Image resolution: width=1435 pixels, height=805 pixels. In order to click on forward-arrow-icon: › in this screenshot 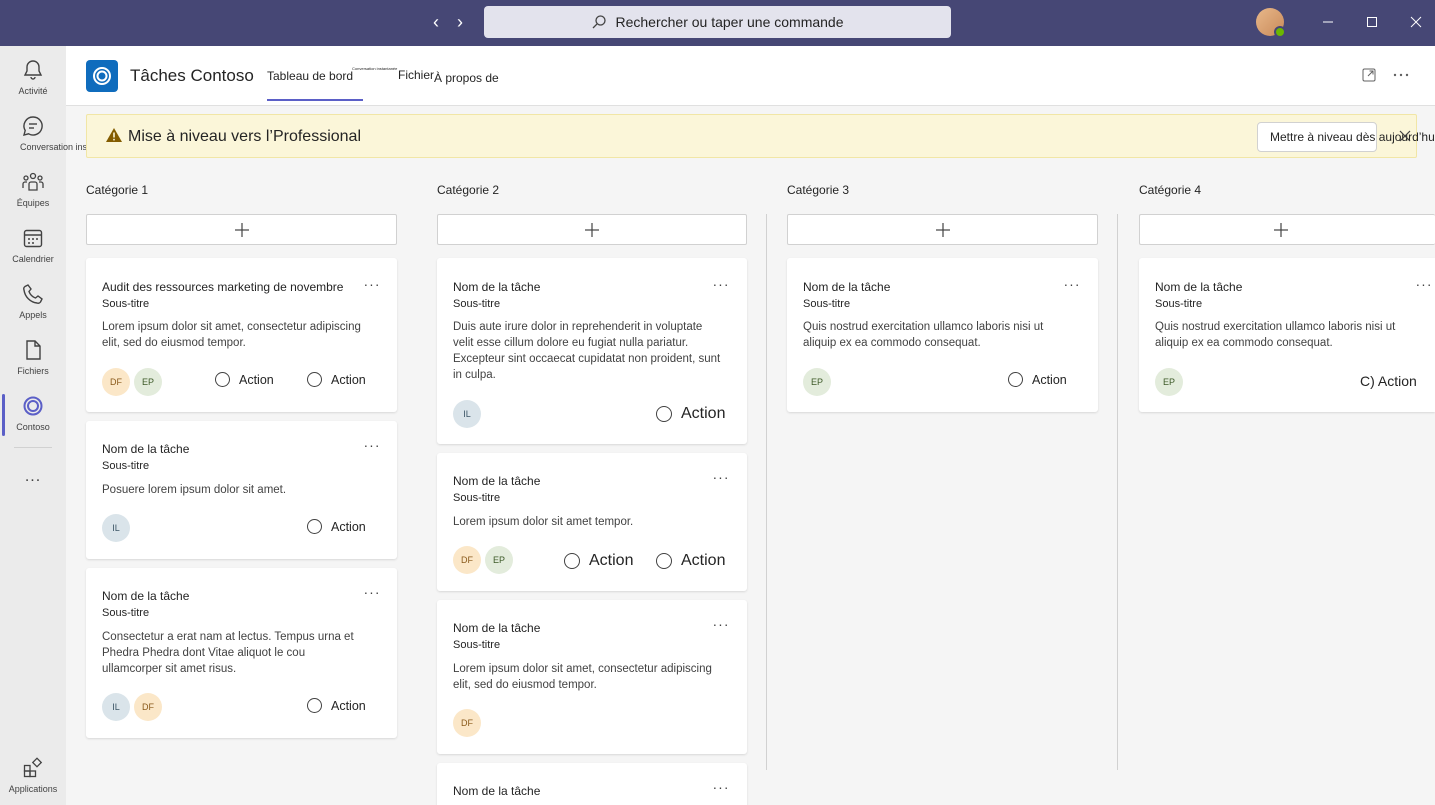, I will do `click(460, 22)`.